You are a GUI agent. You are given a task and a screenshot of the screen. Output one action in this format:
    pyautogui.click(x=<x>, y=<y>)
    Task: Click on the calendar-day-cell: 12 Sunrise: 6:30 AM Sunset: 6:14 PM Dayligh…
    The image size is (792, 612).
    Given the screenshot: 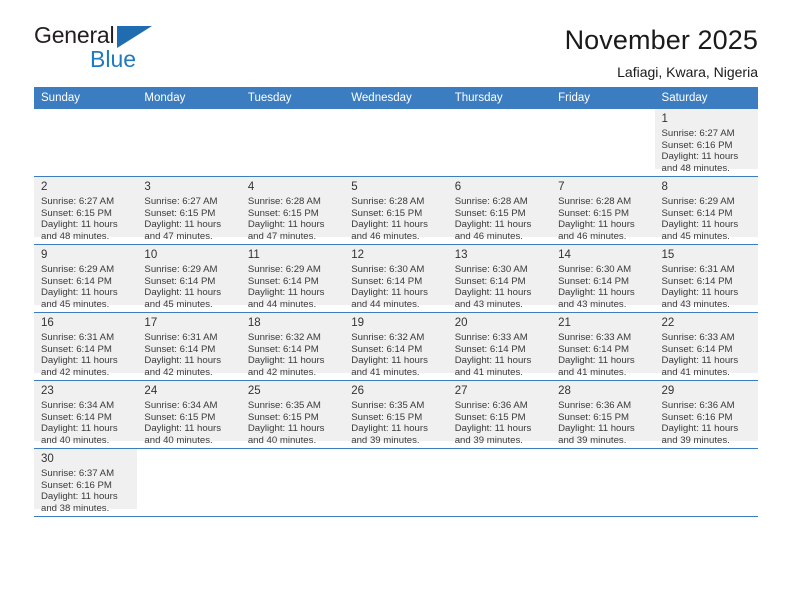 What is the action you would take?
    pyautogui.click(x=396, y=278)
    